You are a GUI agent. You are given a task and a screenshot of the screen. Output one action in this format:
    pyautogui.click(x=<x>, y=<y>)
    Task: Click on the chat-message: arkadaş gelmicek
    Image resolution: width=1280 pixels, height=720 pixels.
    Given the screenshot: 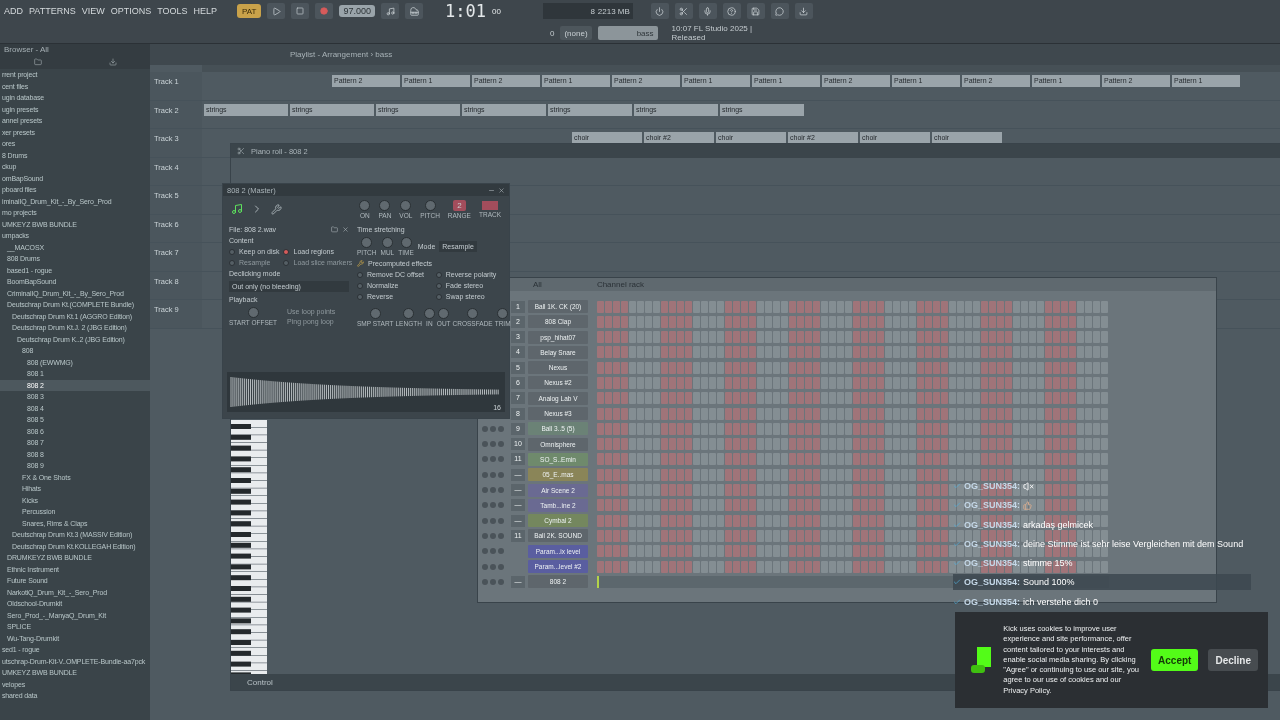 What is the action you would take?
    pyautogui.click(x=1058, y=524)
    